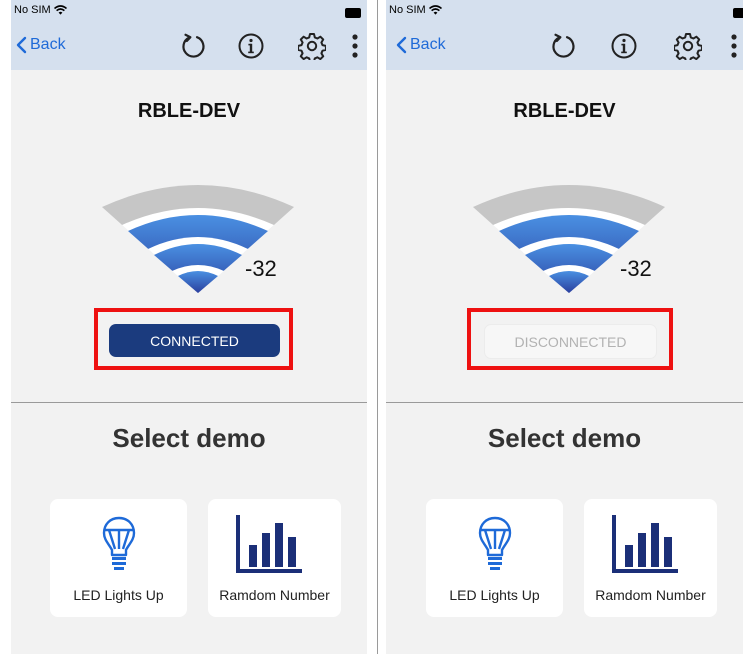 This screenshot has width=743, height=654. Describe the element at coordinates (570, 341) in the screenshot. I see `connection-status-button: DISCONNECTED` at that location.